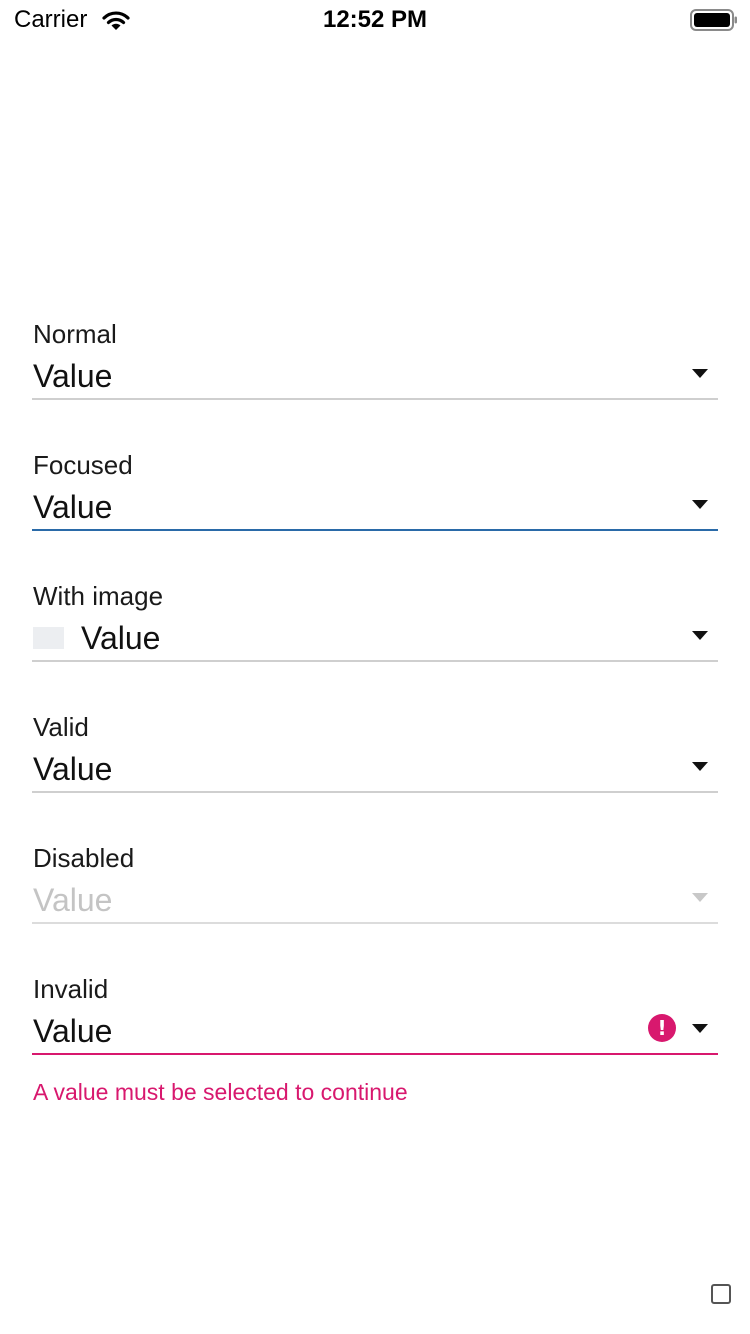 The width and height of the screenshot is (750, 1334). Describe the element at coordinates (375, 507) in the screenshot. I see `focused-select: Value` at that location.